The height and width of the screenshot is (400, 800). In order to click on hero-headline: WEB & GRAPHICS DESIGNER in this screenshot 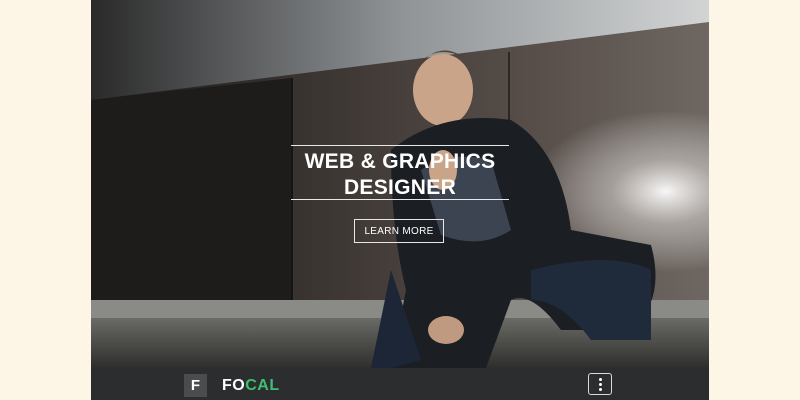, I will do `click(400, 172)`.